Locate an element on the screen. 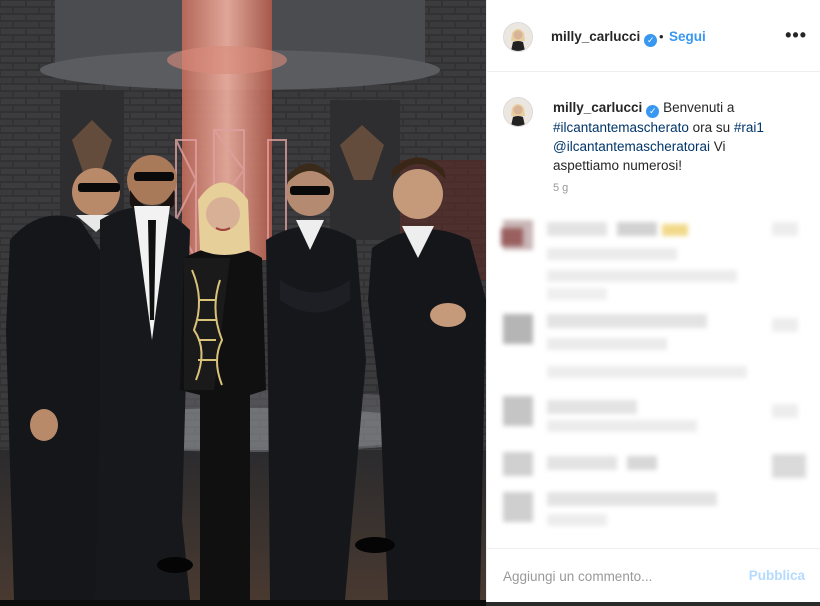  caption-username: milly_carlucci is located at coordinates (597, 107).